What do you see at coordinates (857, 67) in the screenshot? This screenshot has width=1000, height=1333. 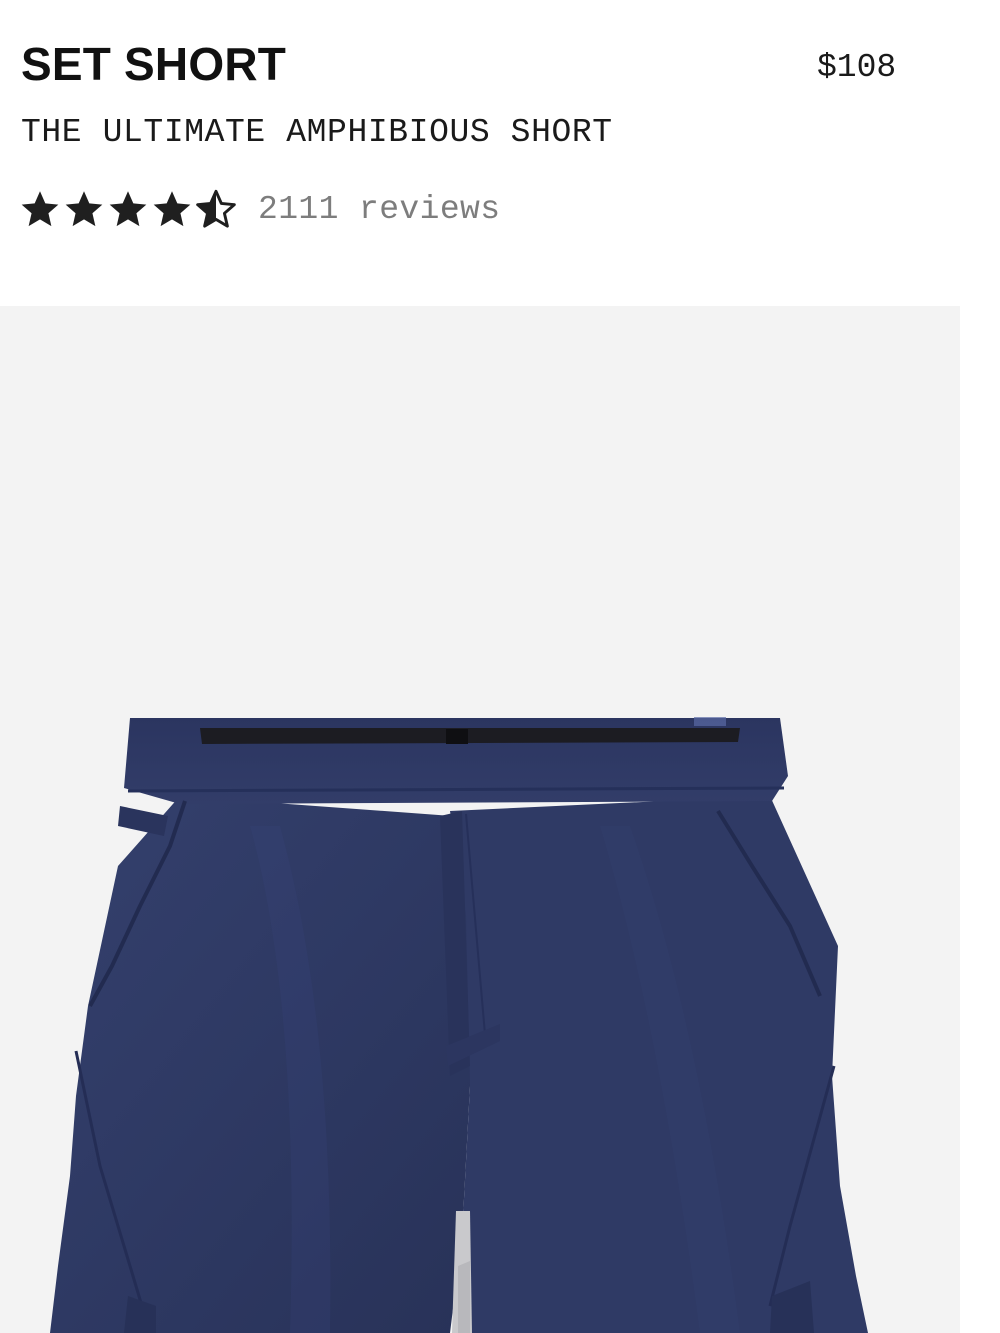 I see `product-price: $108` at bounding box center [857, 67].